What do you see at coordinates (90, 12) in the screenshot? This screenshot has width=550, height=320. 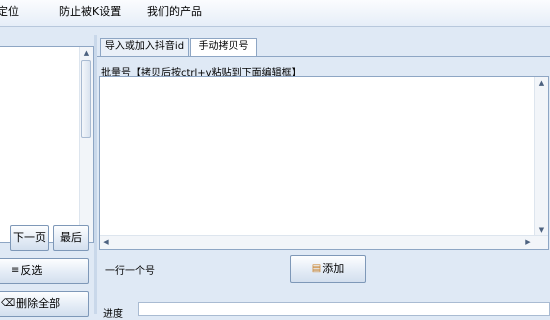 I see `menu-item-anti-ban-settings: 防止被K设置` at bounding box center [90, 12].